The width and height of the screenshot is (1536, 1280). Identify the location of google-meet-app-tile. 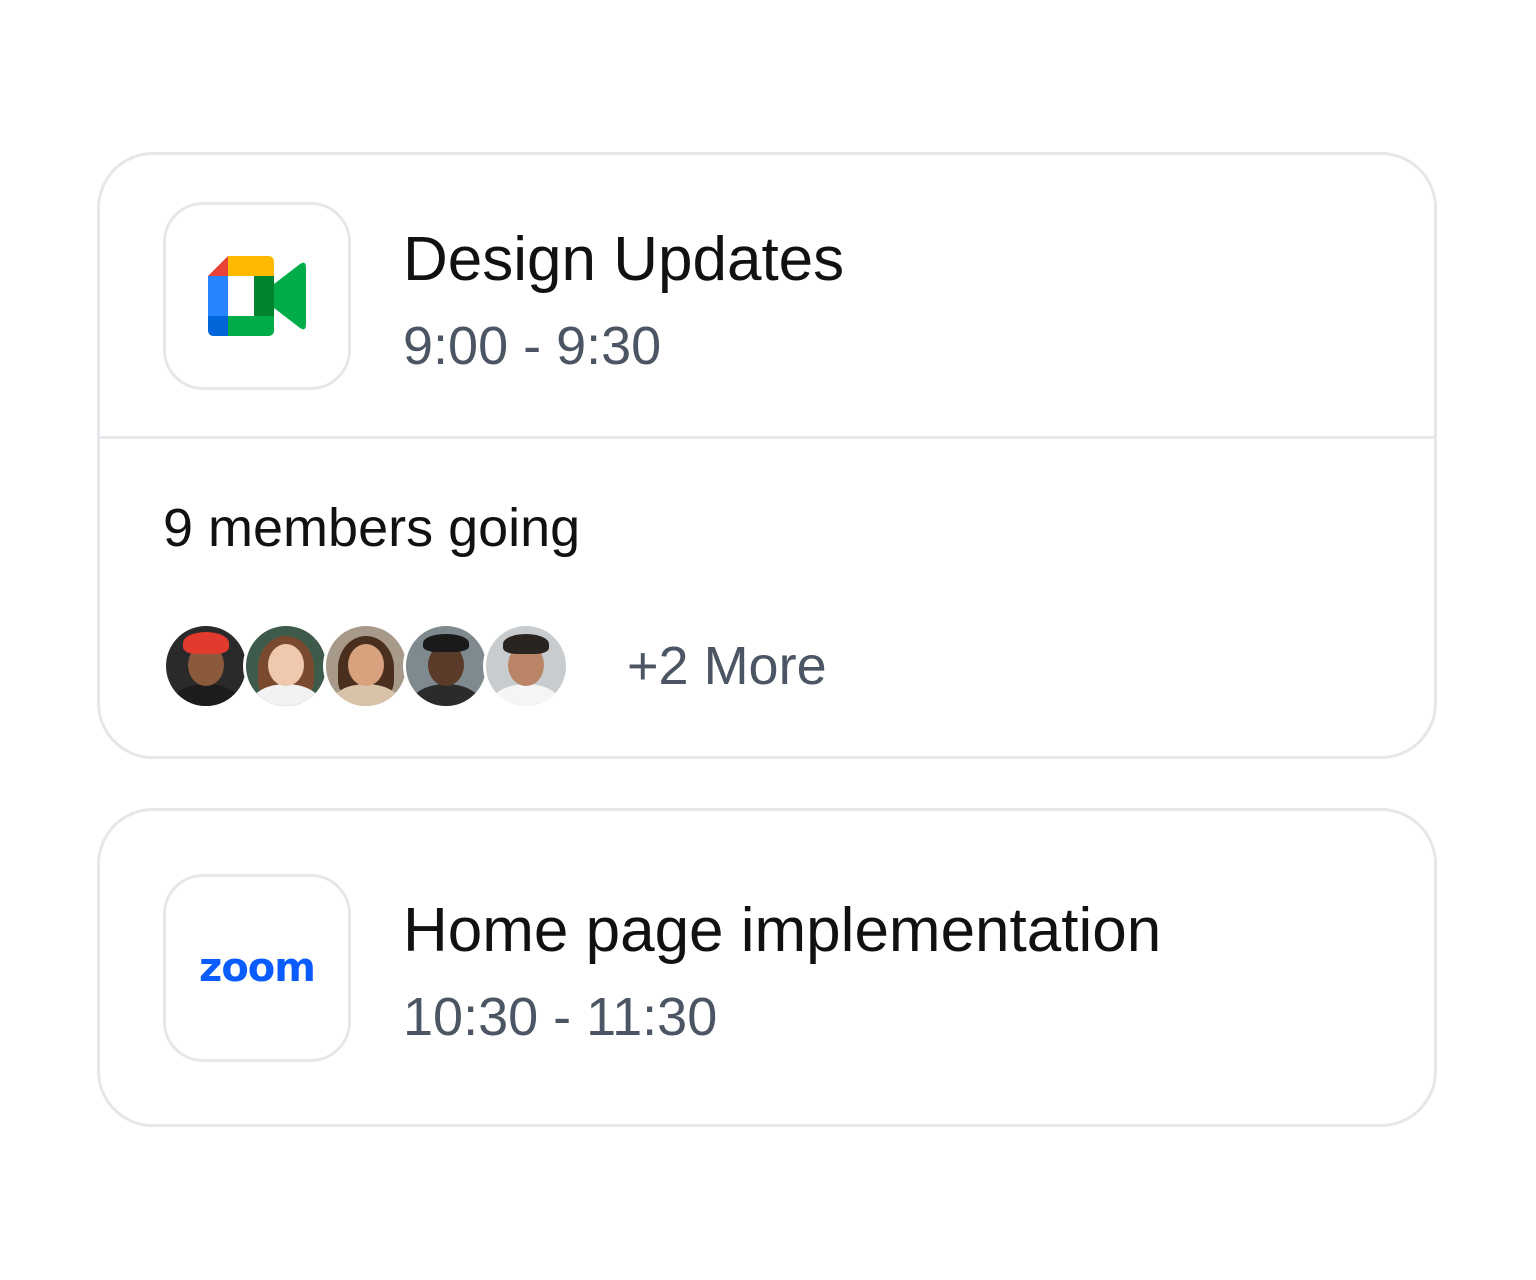
(257, 296).